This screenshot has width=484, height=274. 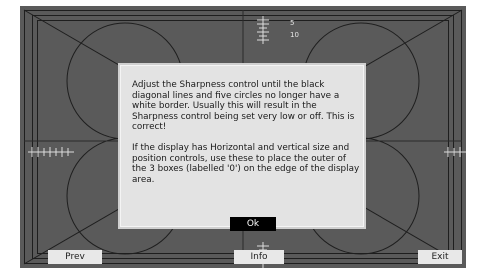 What do you see at coordinates (455, 152) in the screenshot?
I see `right-tick-scale` at bounding box center [455, 152].